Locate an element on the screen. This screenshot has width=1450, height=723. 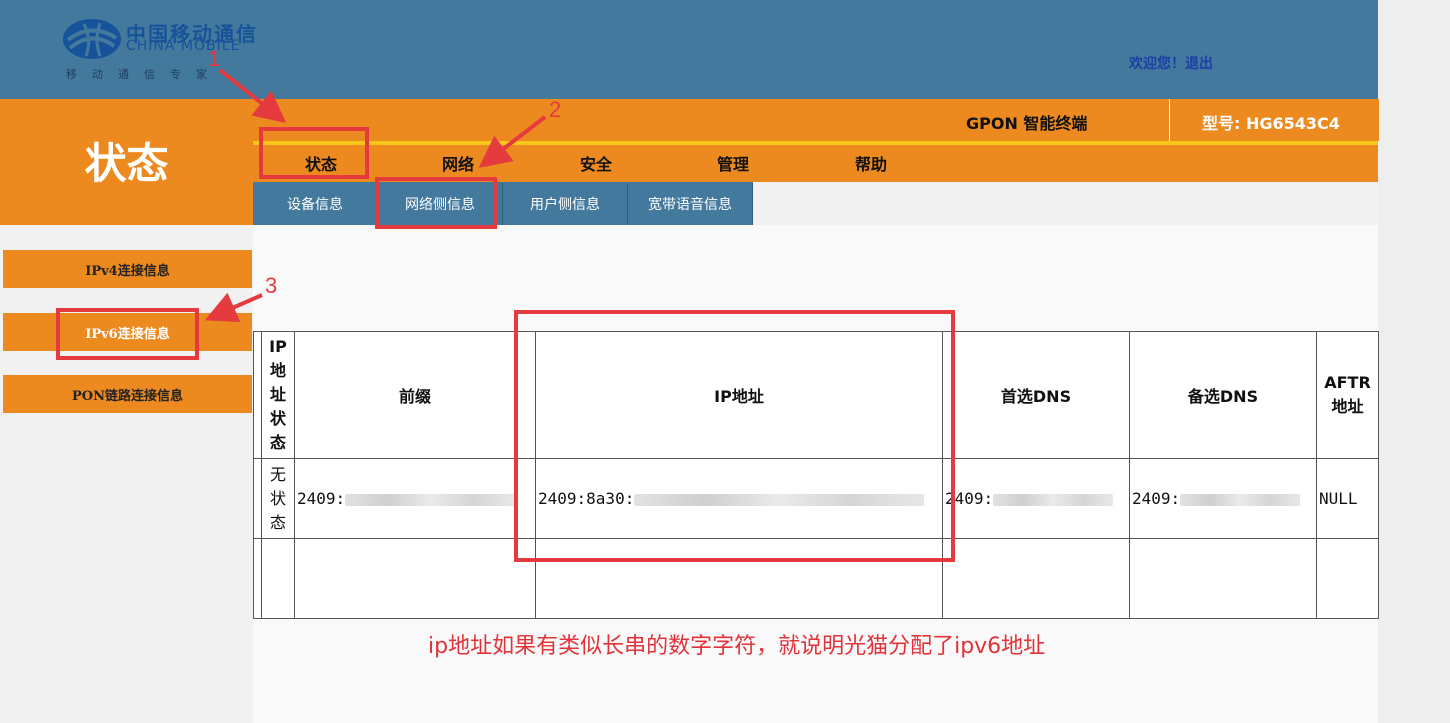
arrow-3-icon is located at coordinates (233, 307).